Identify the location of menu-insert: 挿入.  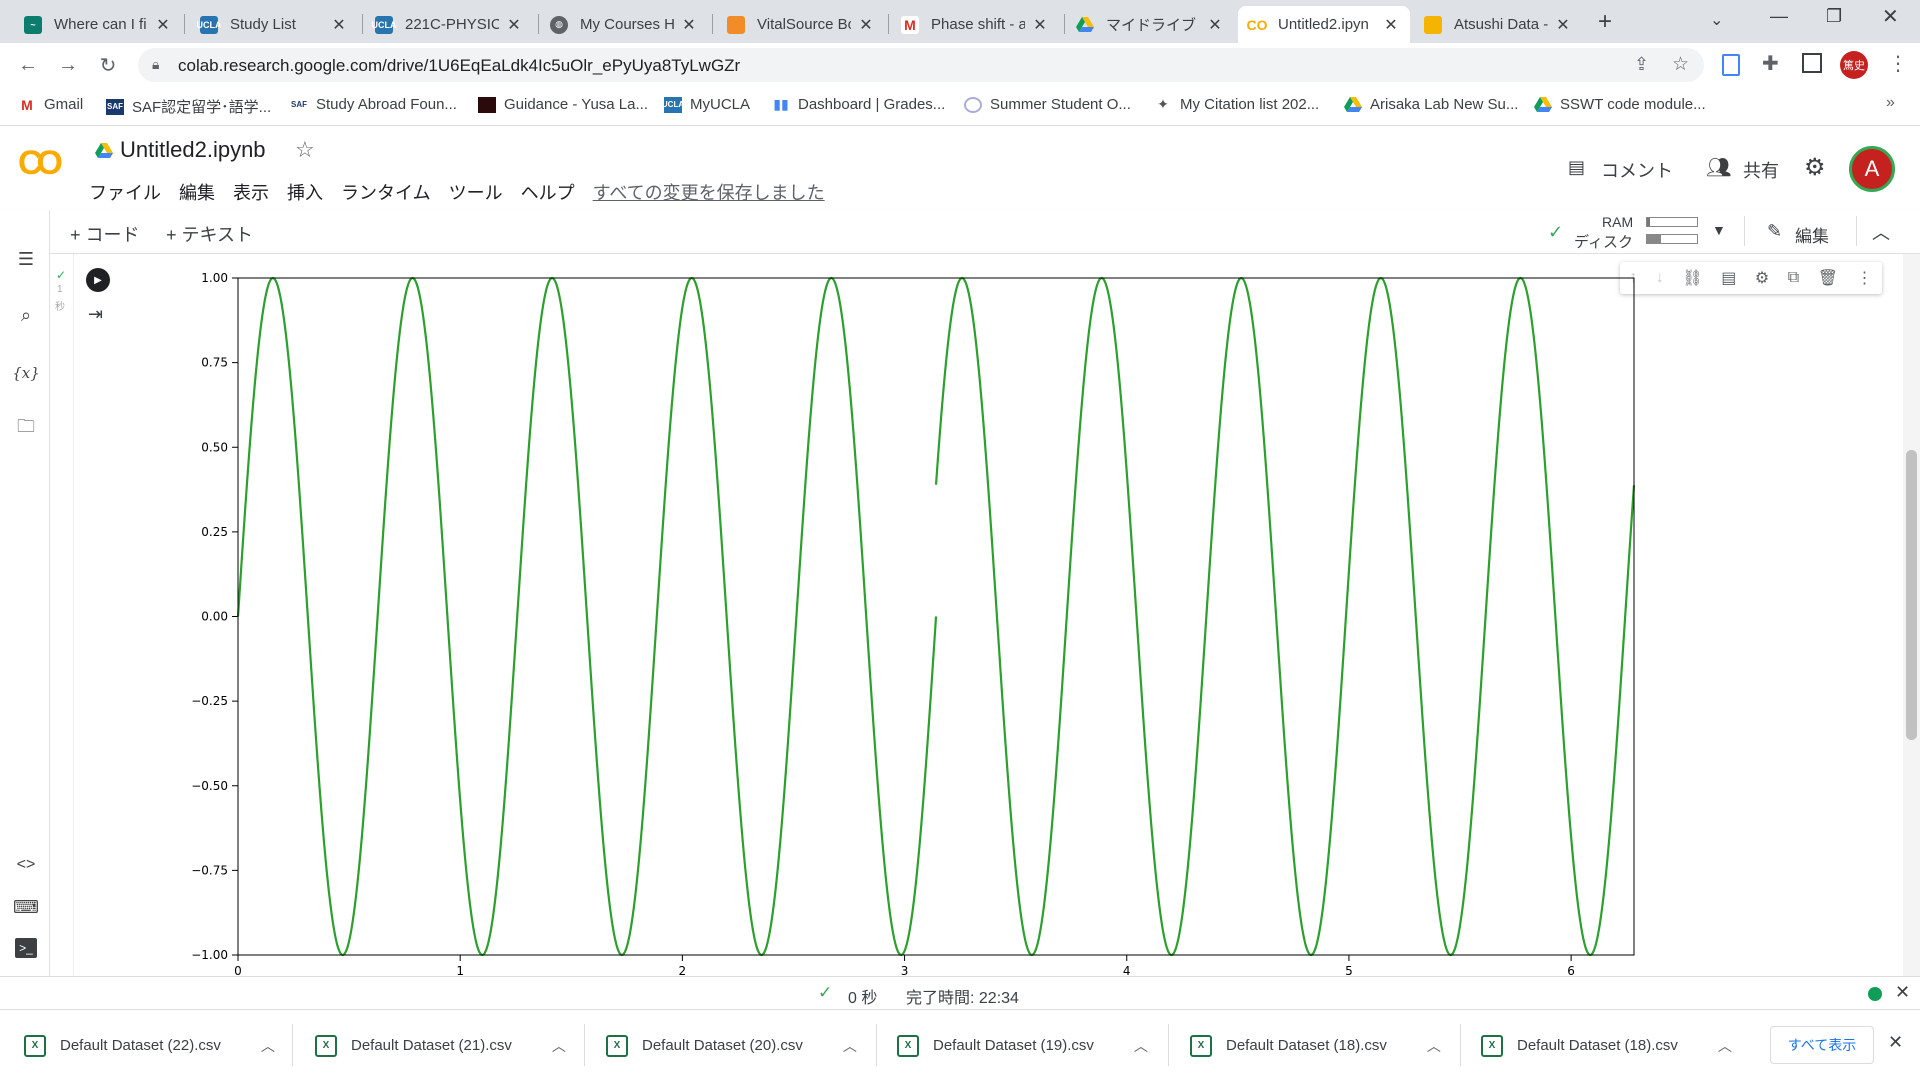
(305, 192).